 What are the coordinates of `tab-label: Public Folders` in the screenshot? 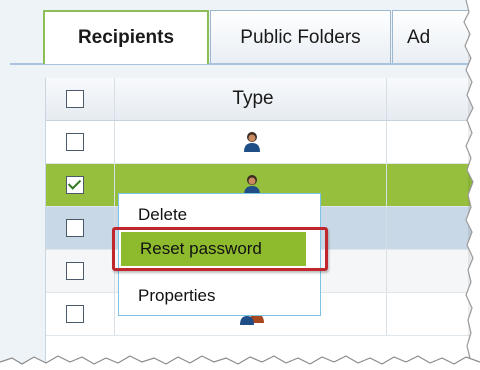 It's located at (300, 37).